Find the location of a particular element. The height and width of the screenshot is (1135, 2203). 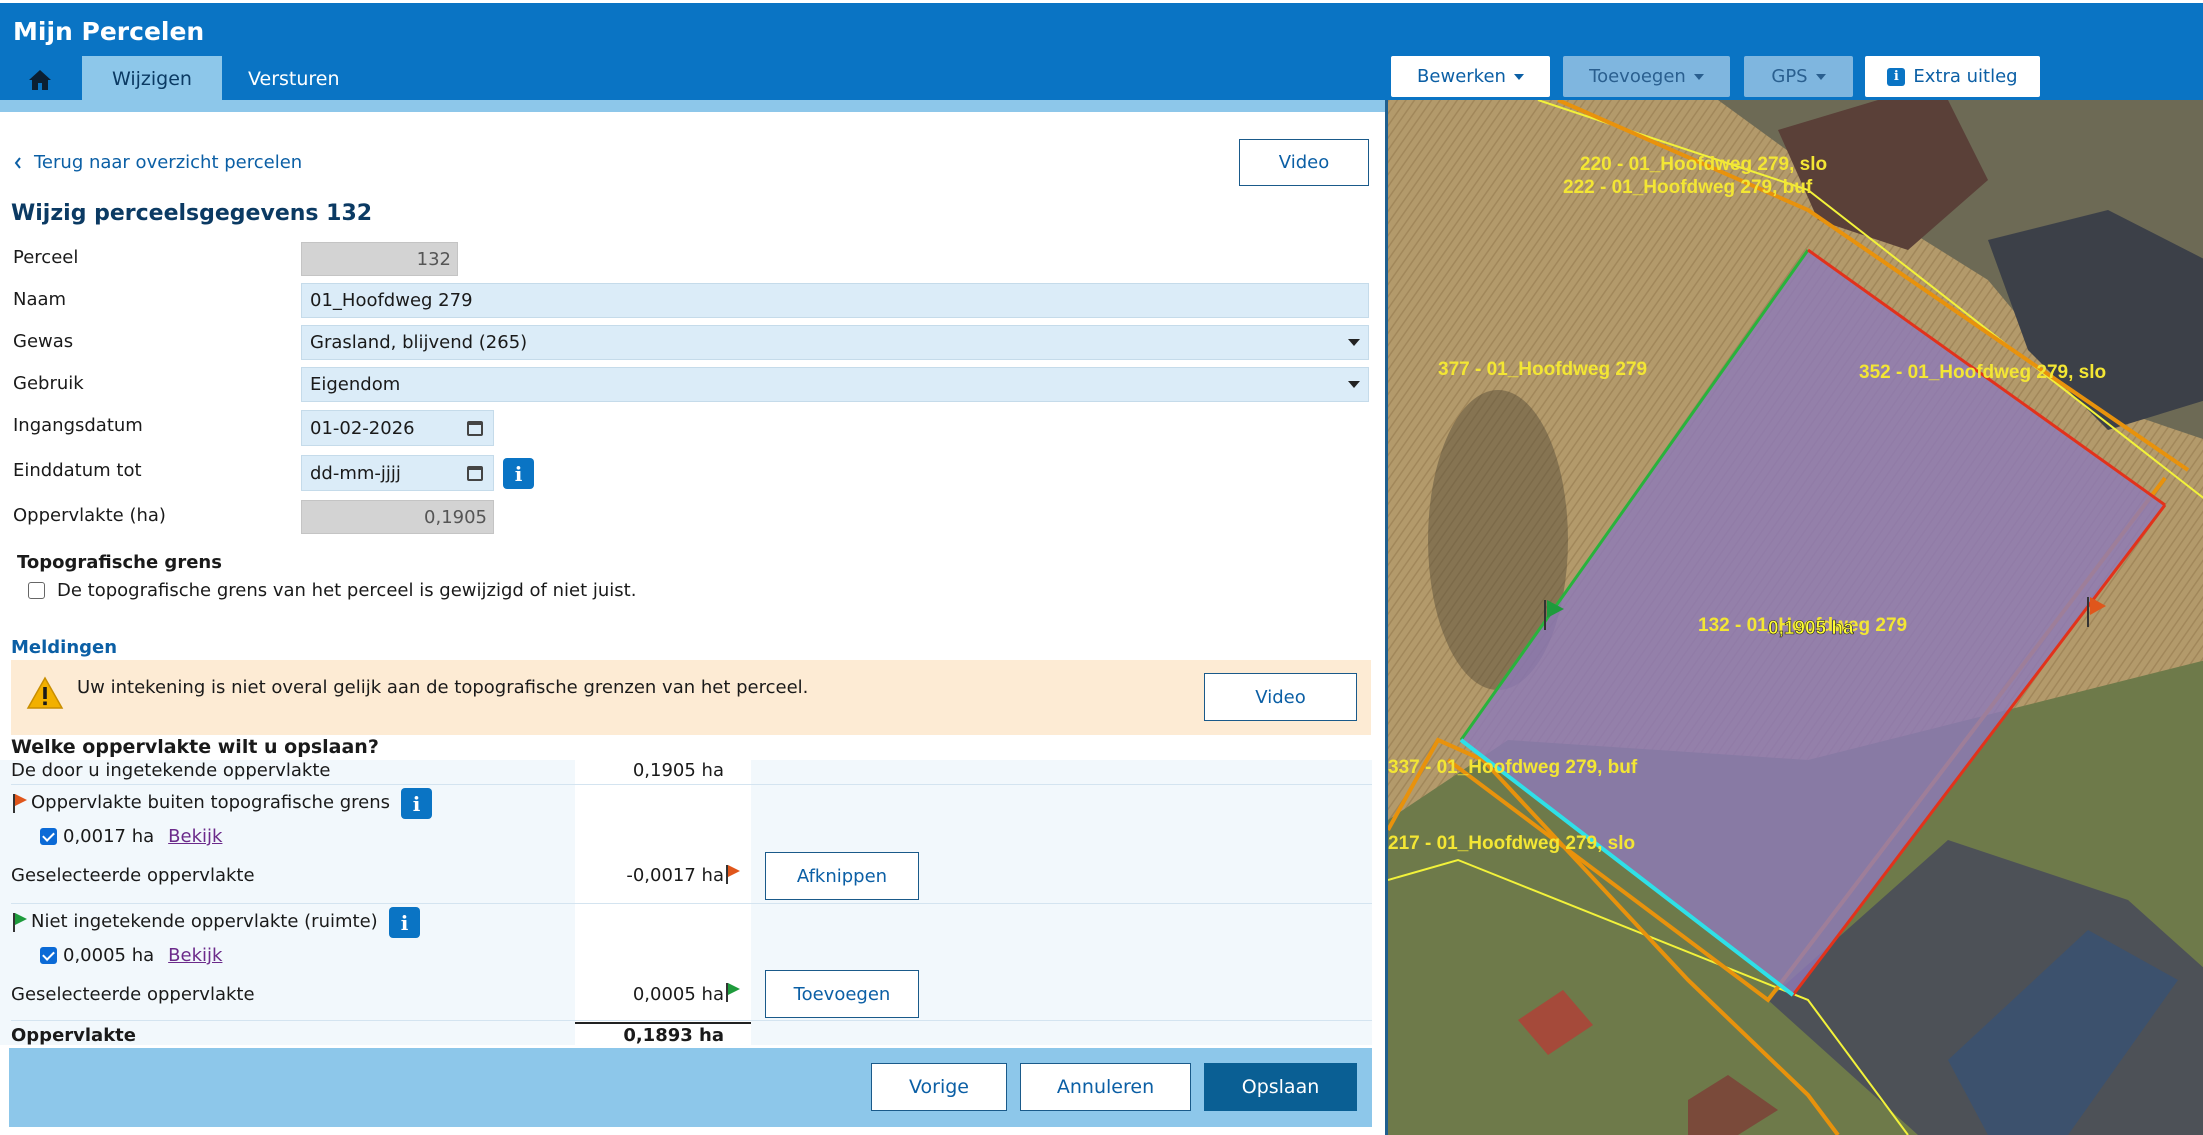

bewerken-label: Bewerken is located at coordinates (1461, 76).